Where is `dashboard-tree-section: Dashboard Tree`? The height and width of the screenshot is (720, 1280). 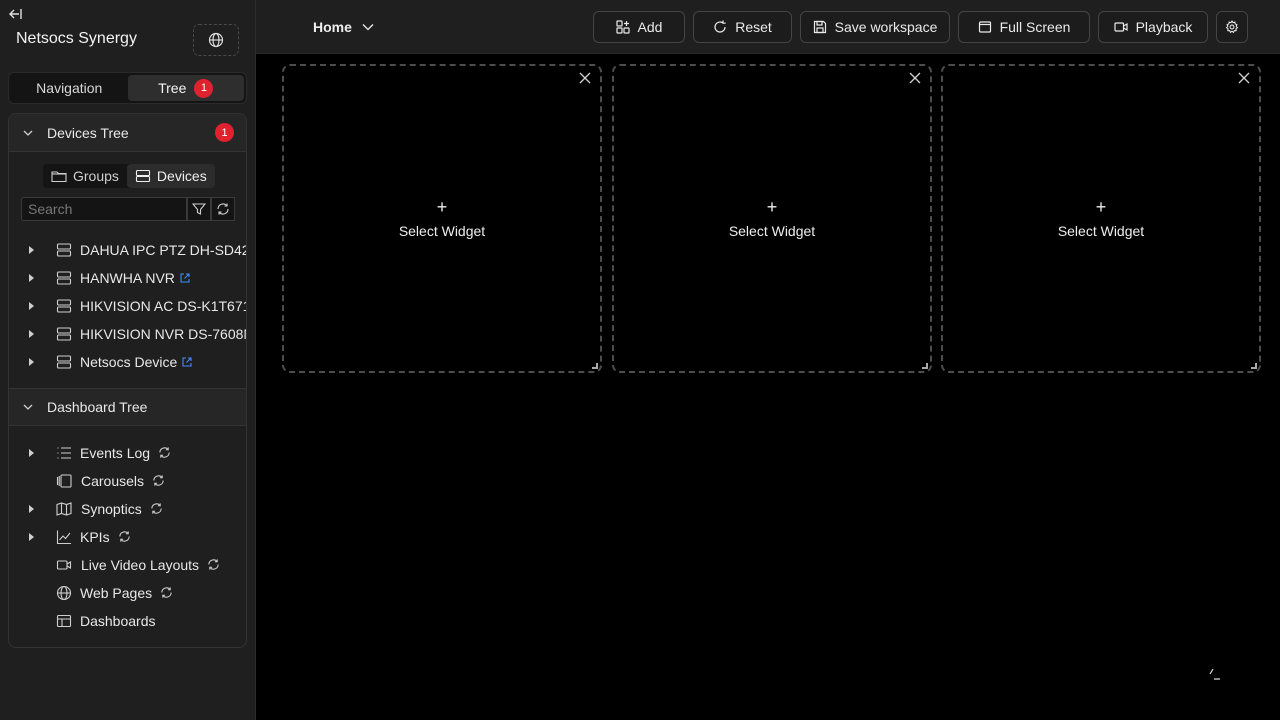 dashboard-tree-section: Dashboard Tree is located at coordinates (127, 407).